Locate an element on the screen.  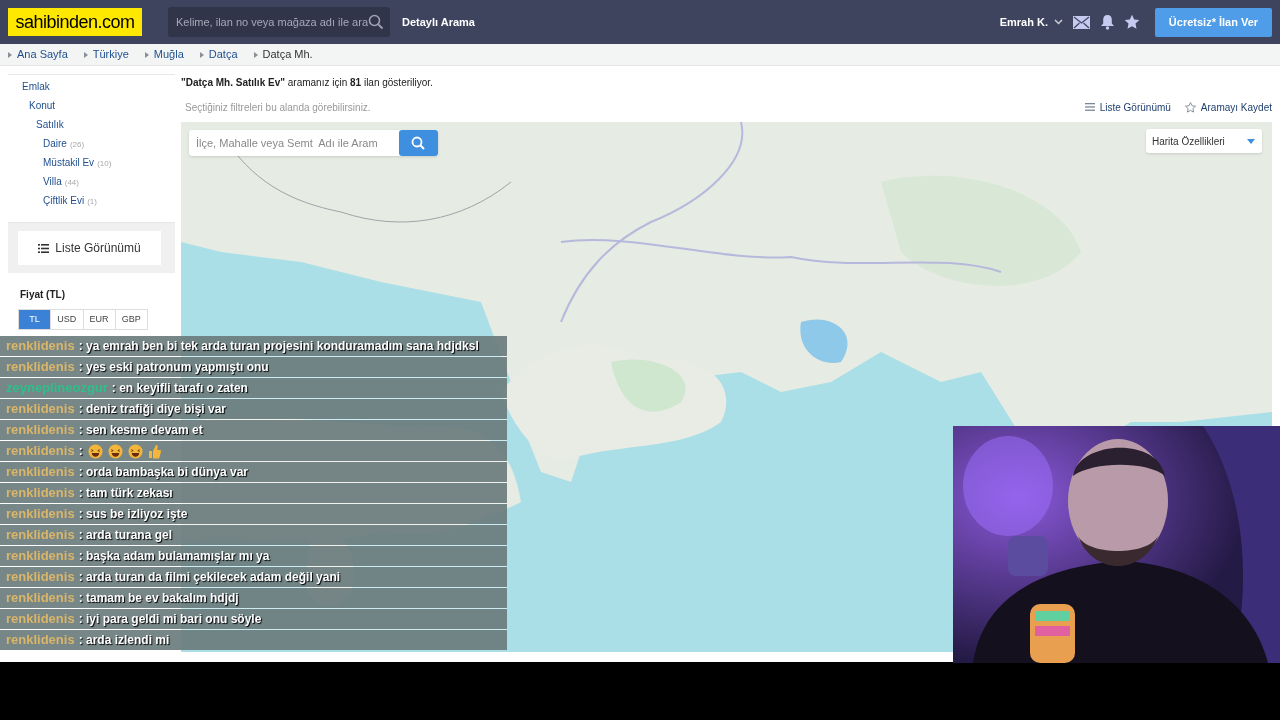
chat-text: : tam türk zekası is located at coordinates (125, 493).